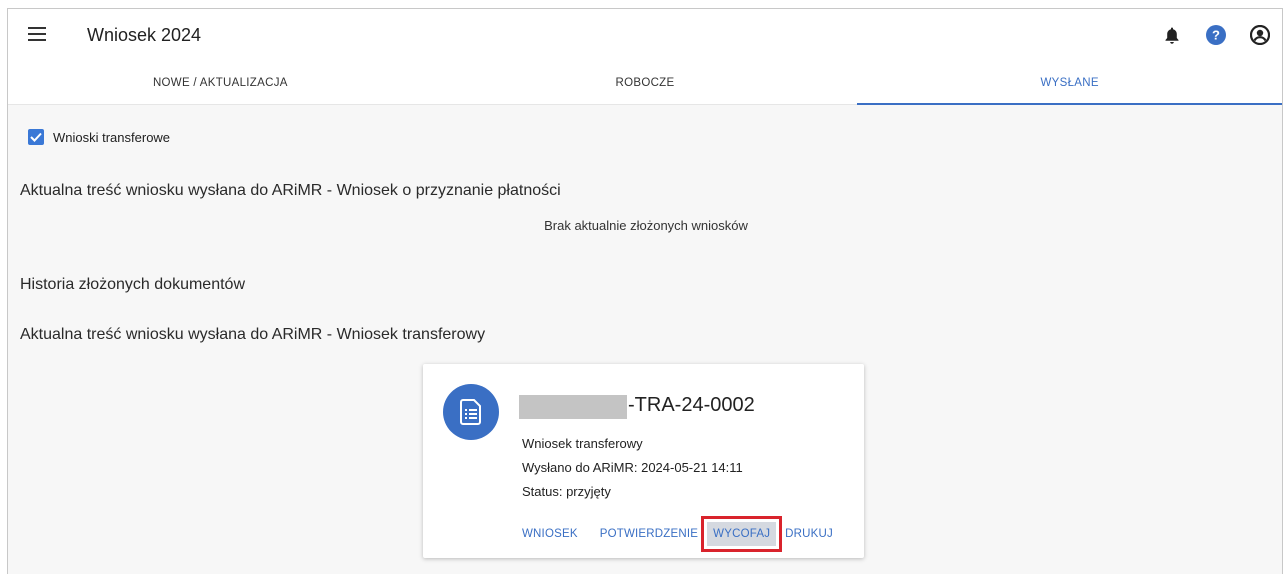  What do you see at coordinates (37, 35) in the screenshot?
I see `menu-icon` at bounding box center [37, 35].